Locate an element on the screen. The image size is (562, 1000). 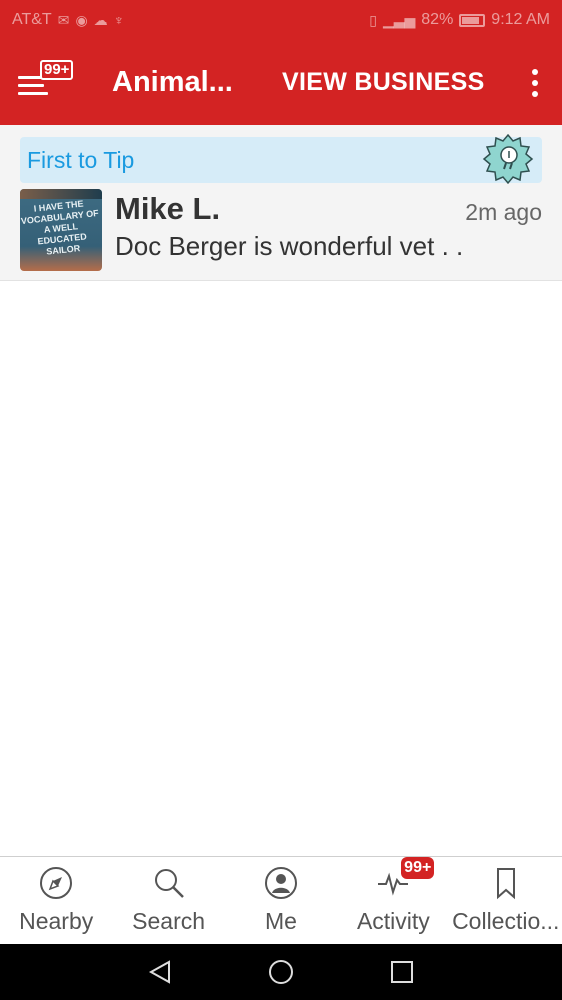
back-icon is located at coordinates (160, 972).